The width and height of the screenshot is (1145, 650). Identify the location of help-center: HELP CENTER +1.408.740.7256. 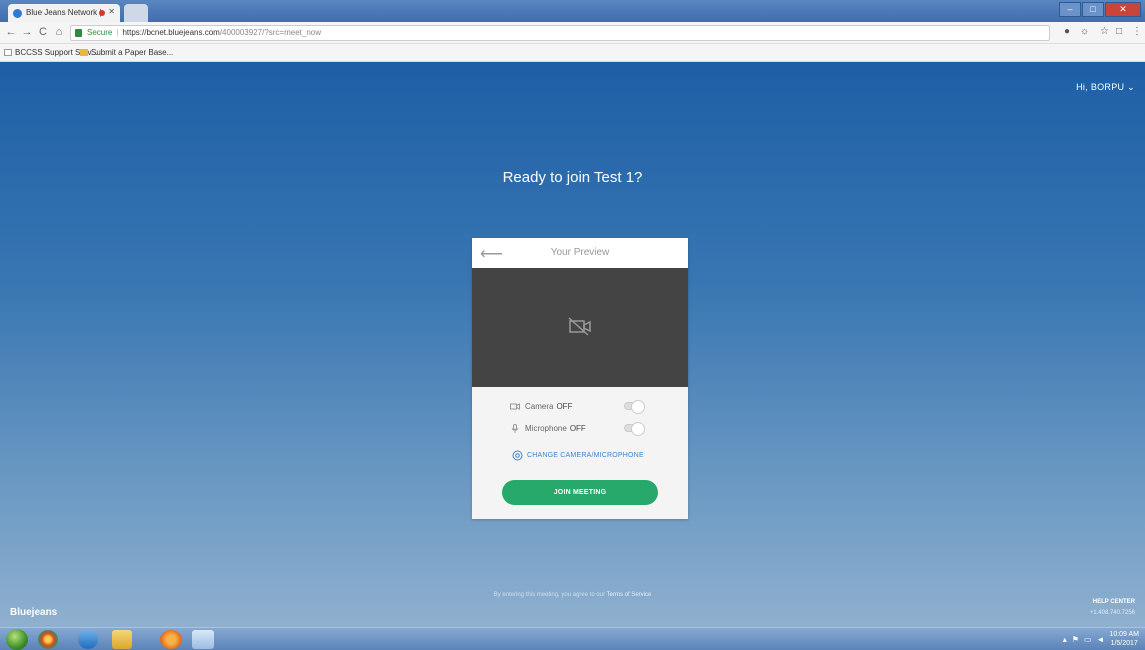
(1112, 608).